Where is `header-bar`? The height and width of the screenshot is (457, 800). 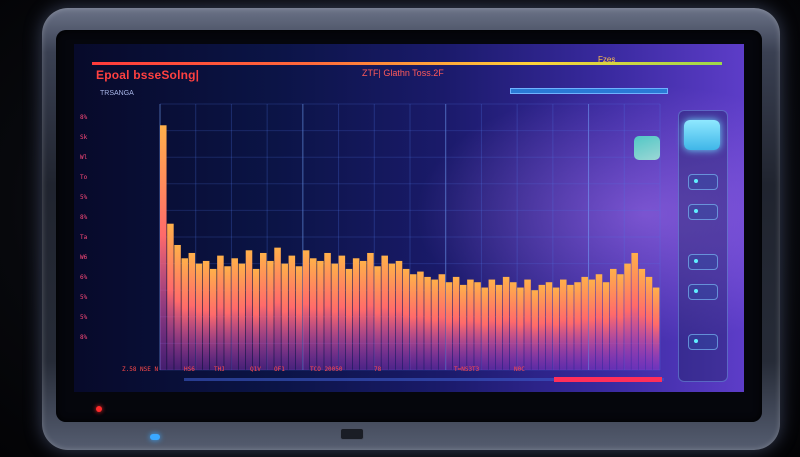 header-bar is located at coordinates (407, 63).